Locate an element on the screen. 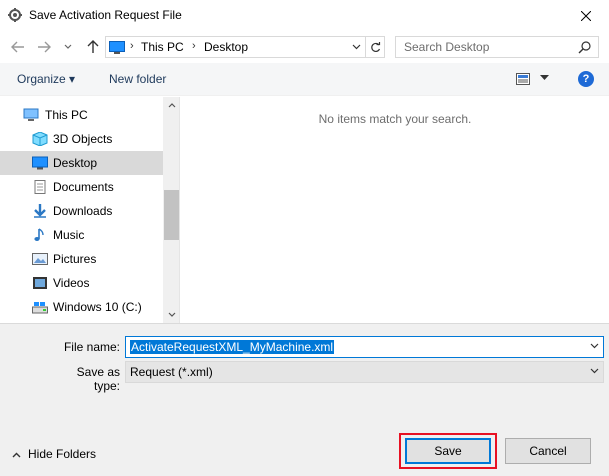  pictures-icon is located at coordinates (40, 259).